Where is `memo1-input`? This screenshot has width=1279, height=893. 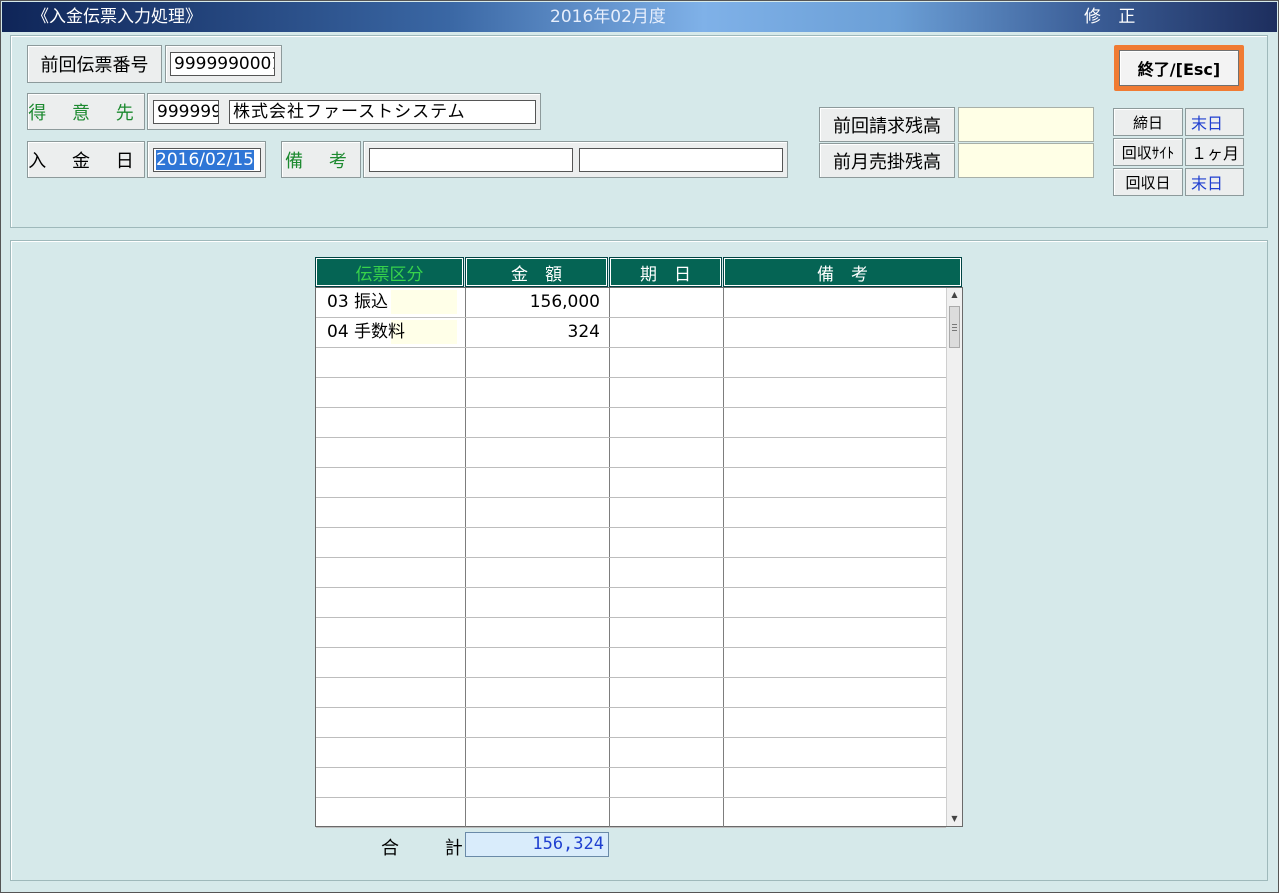 memo1-input is located at coordinates (471, 160).